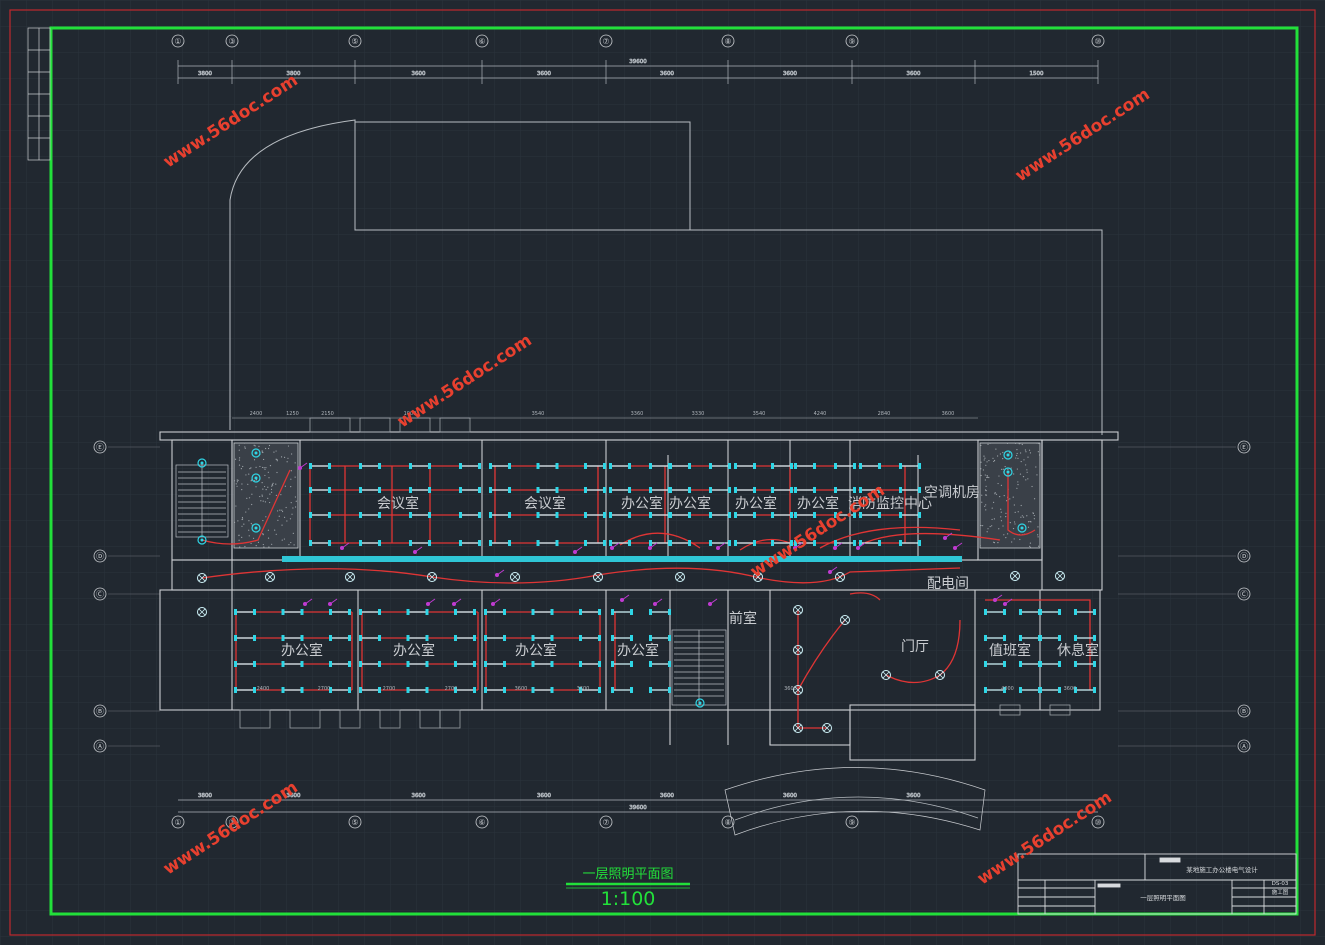  Describe the element at coordinates (1280, 884) in the screenshot. I see `titleblock-sheet-no: DS-03` at that location.